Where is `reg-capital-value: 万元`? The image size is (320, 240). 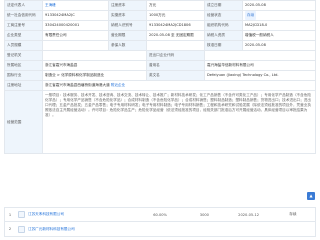 reg-capital-value: 万元 is located at coordinates (175, 5).